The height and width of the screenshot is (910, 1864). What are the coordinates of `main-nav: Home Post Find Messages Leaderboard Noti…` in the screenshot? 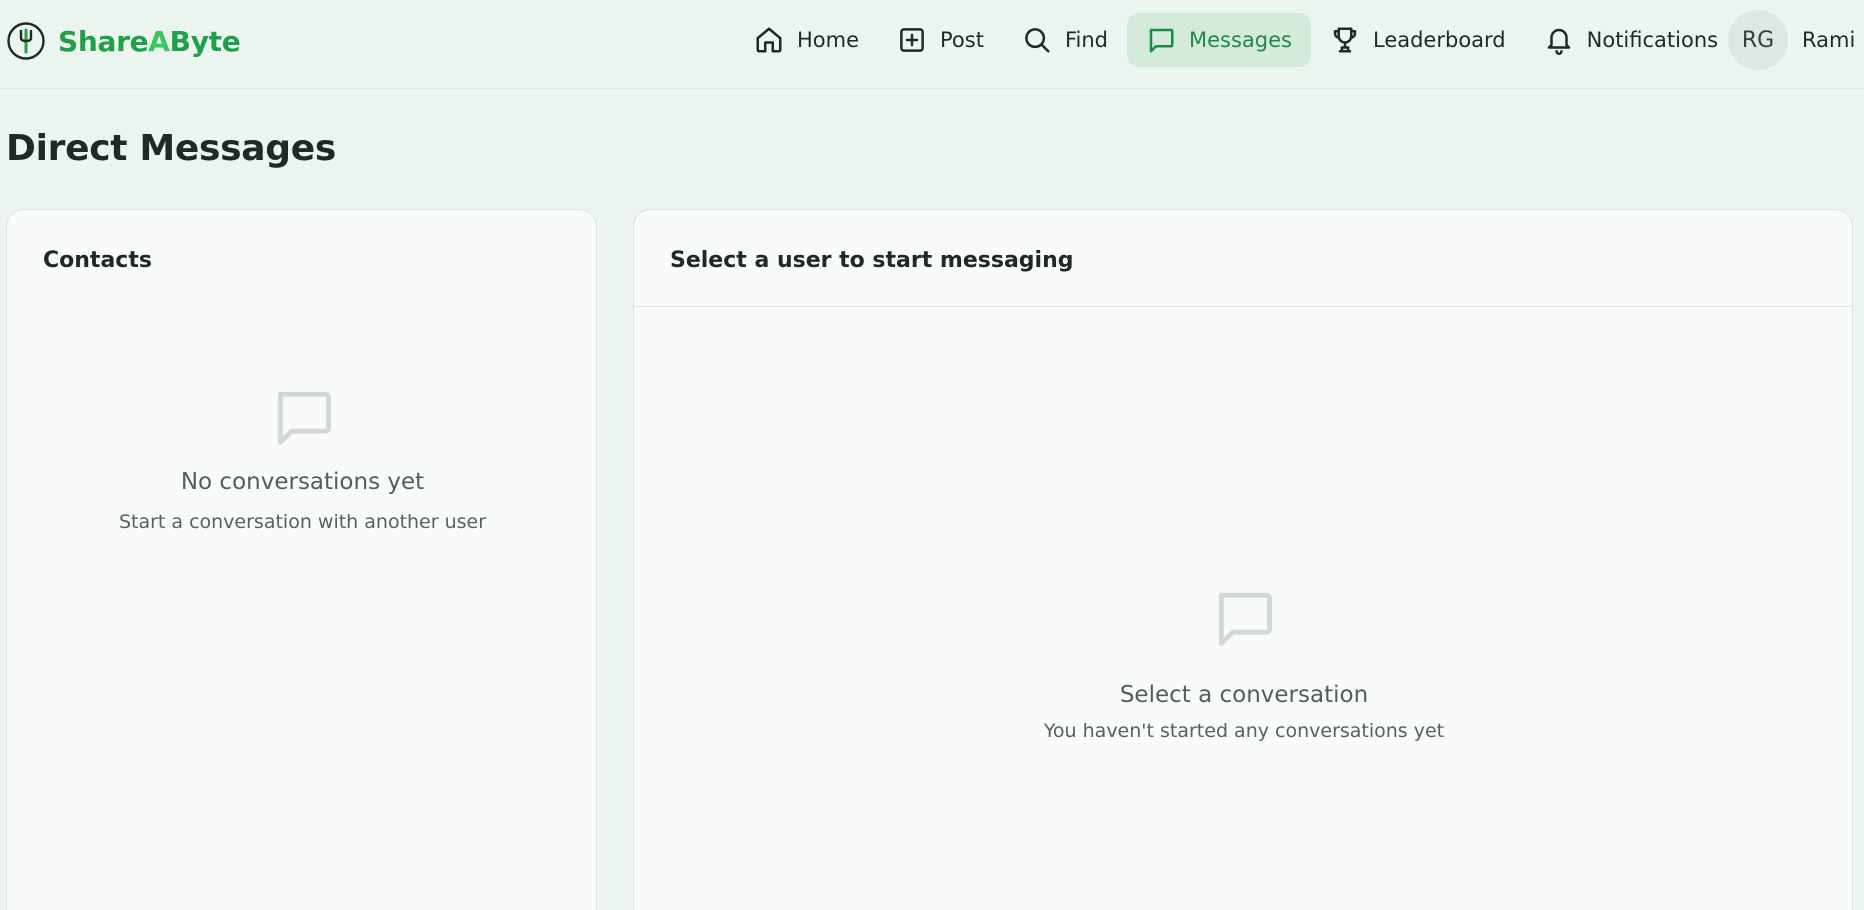 It's located at (1236, 40).